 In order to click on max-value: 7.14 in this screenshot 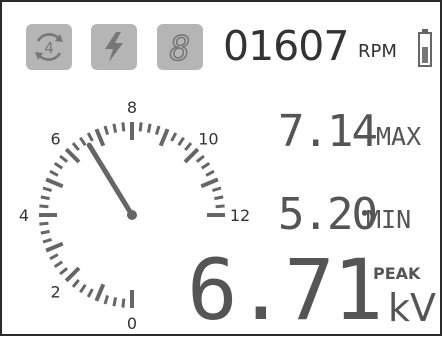, I will do `click(328, 131)`.